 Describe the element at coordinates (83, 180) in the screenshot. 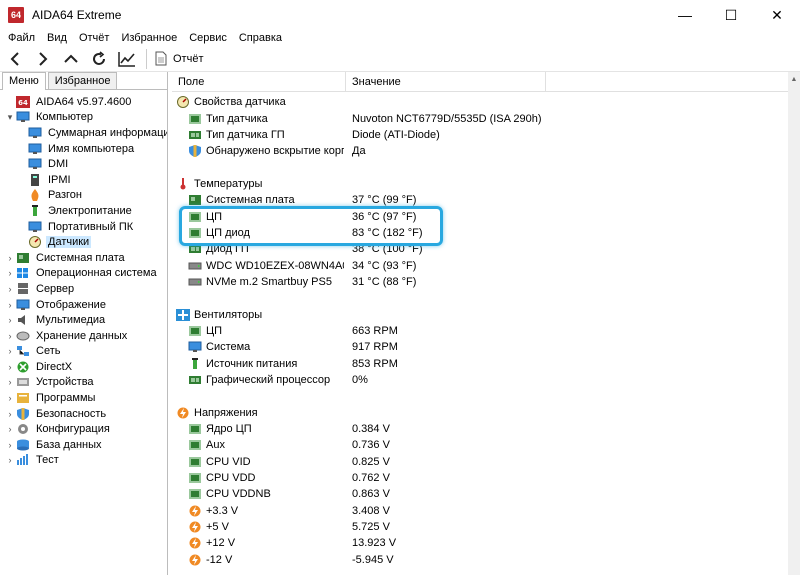

I see `sidebar-item: IPMI` at that location.